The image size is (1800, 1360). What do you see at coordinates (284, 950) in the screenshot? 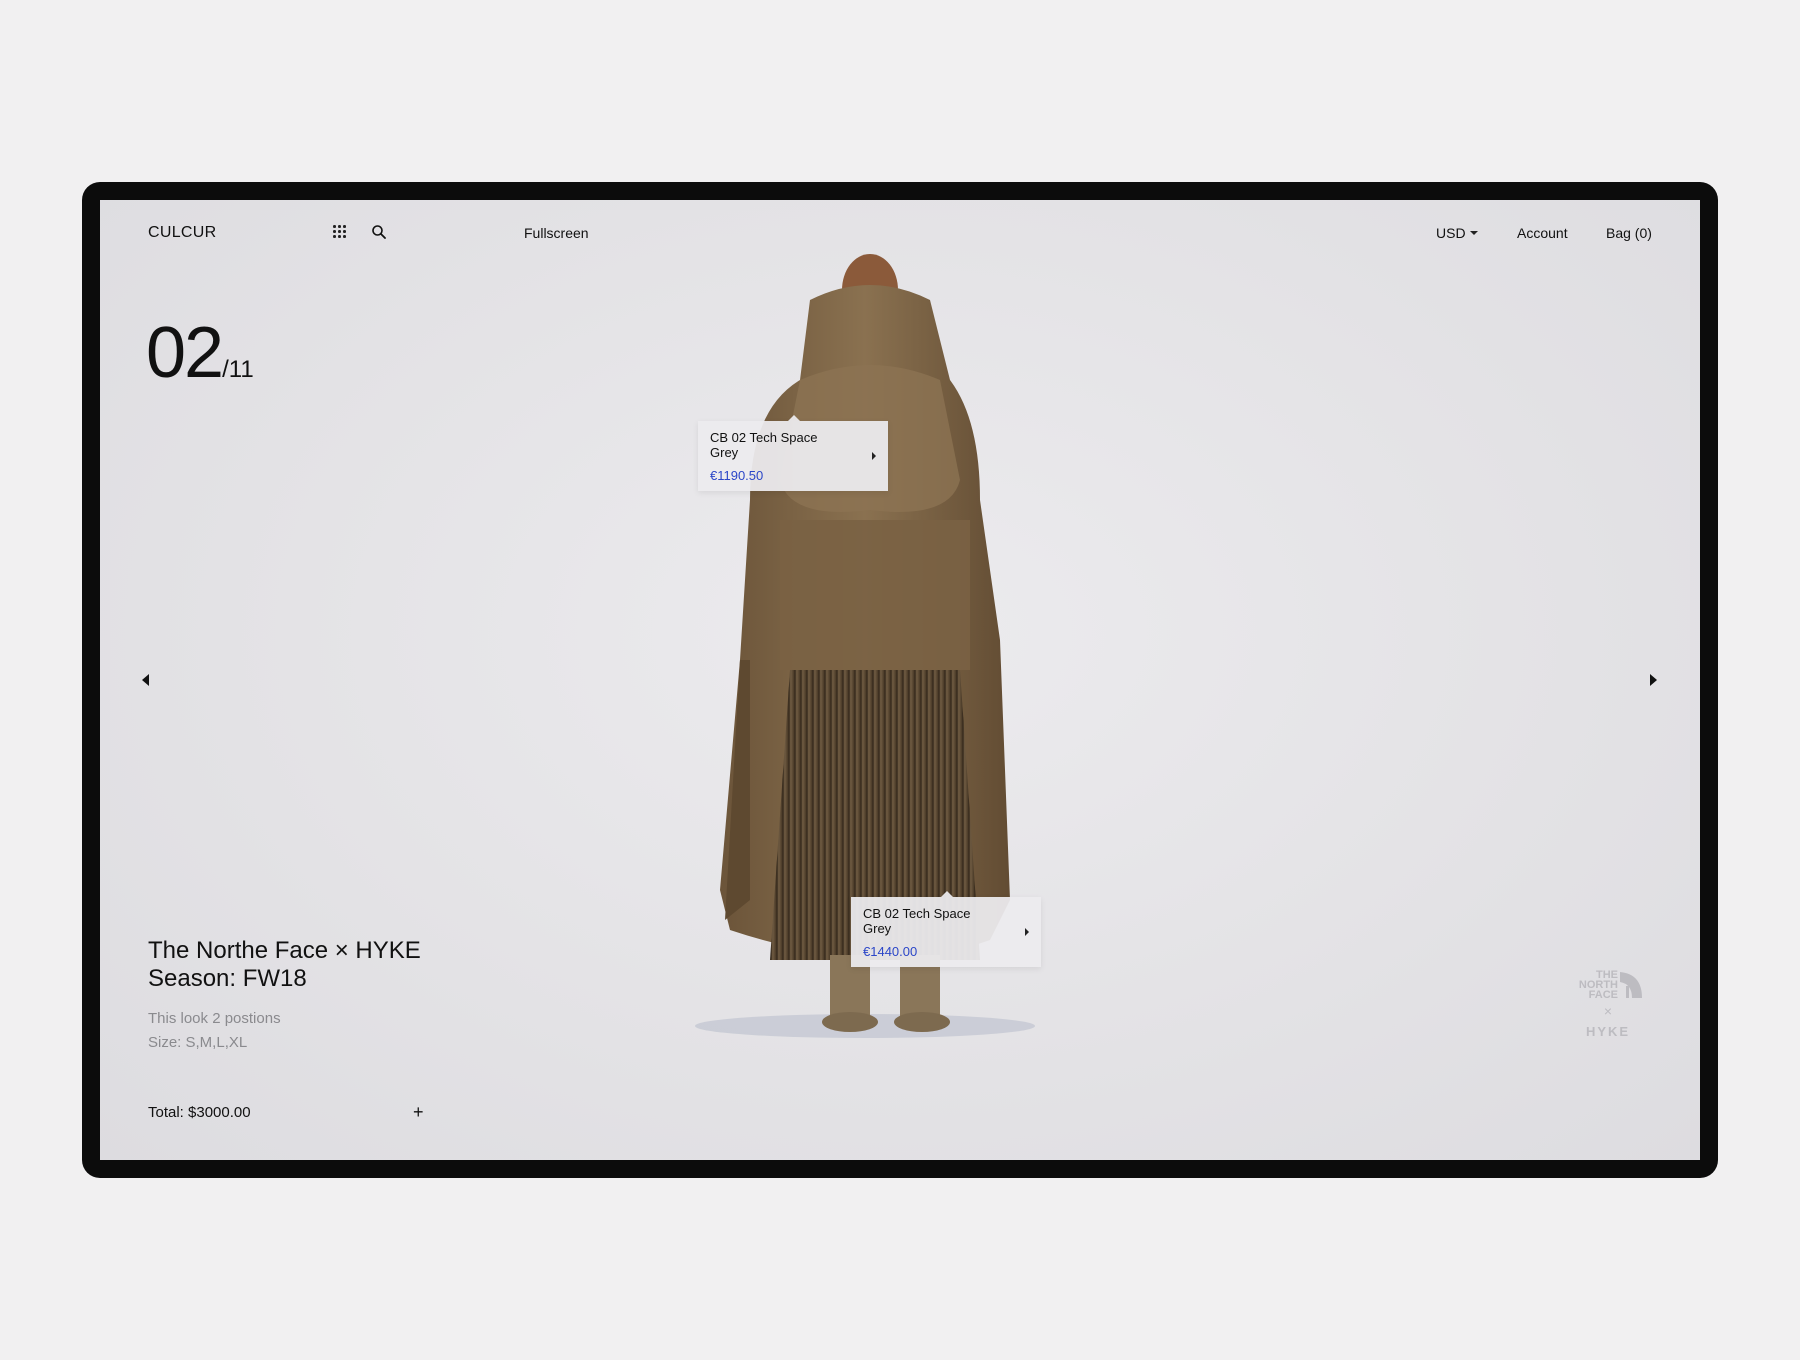
I see `look-title-line-1: The Northe Face × HYKE` at bounding box center [284, 950].